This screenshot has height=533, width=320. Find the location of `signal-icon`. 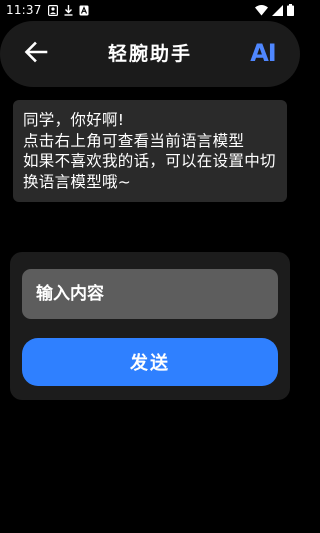

signal-icon is located at coordinates (277, 10).